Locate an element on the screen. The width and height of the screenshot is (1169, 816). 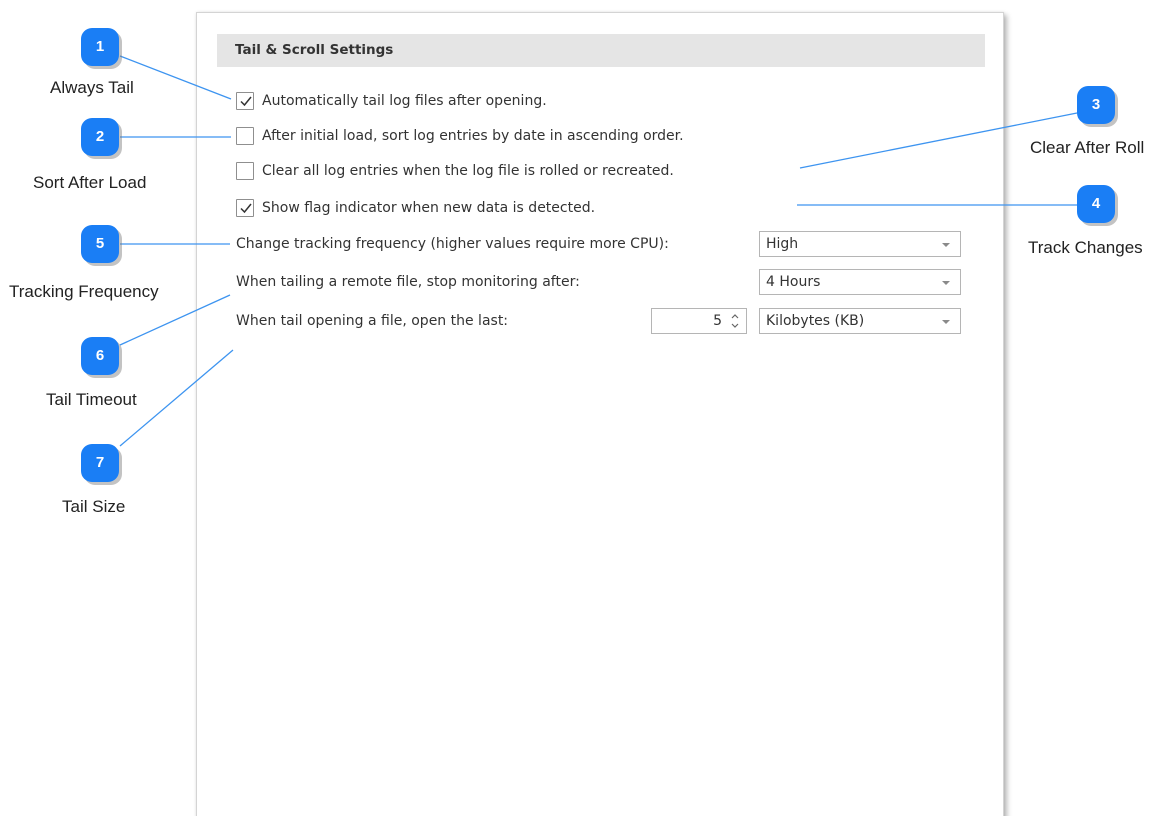
callout-badge-5: 5 is located at coordinates (103, 247).